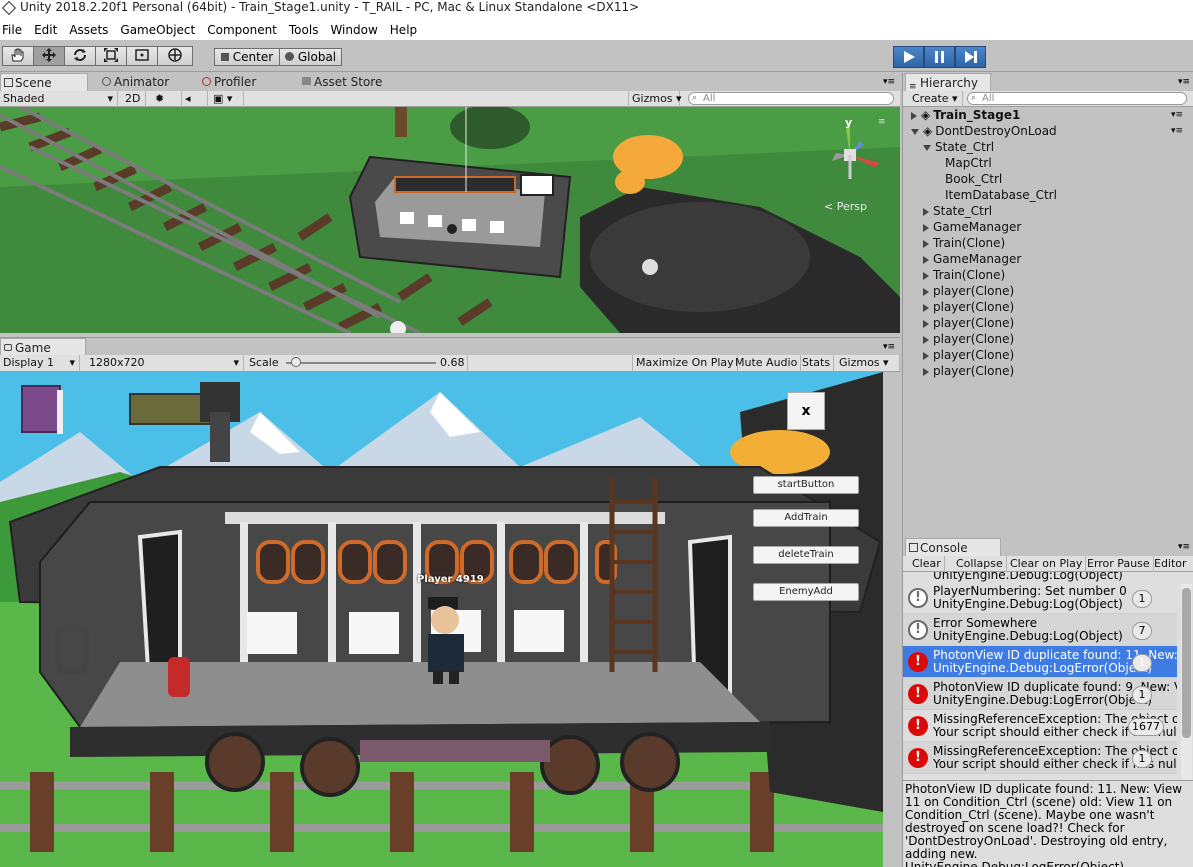 Image resolution: width=1193 pixels, height=867 pixels. I want to click on stats-toggle: Stats, so click(817, 363).